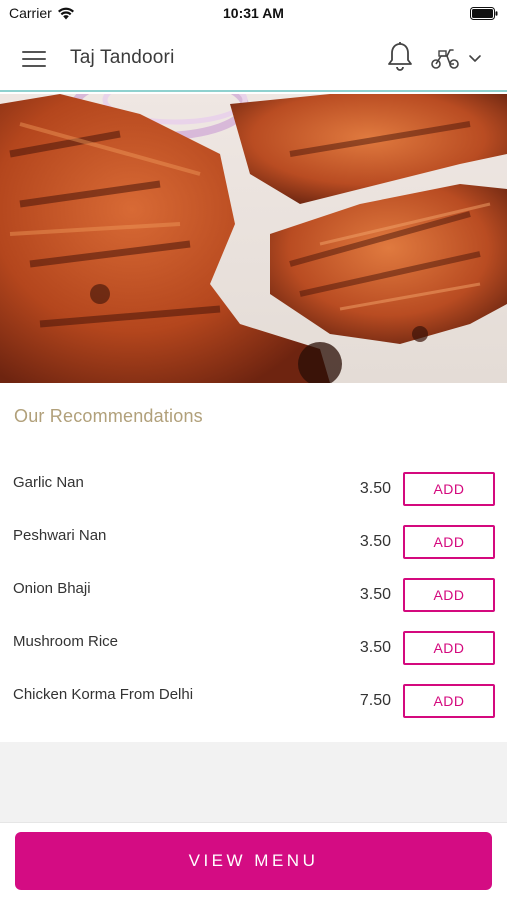 The width and height of the screenshot is (507, 900). Describe the element at coordinates (253, 488) in the screenshot. I see `list-item: Garlic Nan 3.50 ADD` at that location.